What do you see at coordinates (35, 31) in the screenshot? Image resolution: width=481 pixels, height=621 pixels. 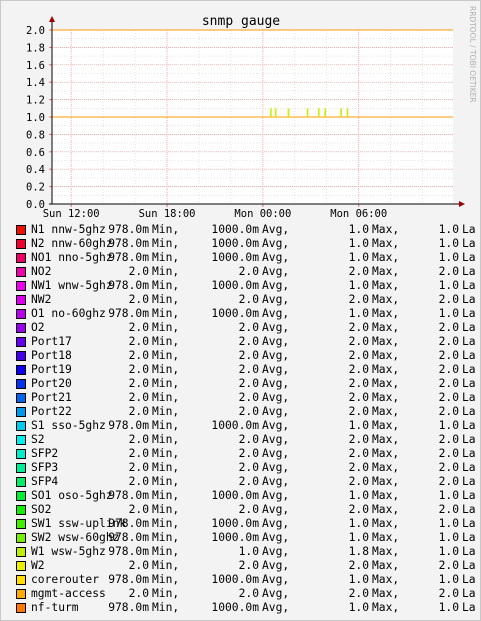 I see `y-tick-label: 2.0` at bounding box center [35, 31].